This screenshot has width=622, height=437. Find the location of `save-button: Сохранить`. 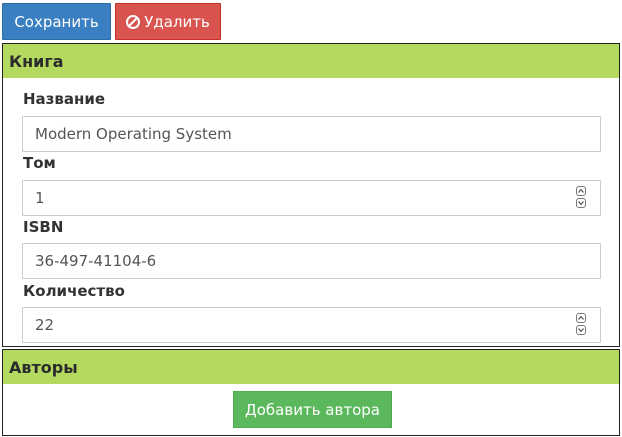

save-button: Сохранить is located at coordinates (56, 21).